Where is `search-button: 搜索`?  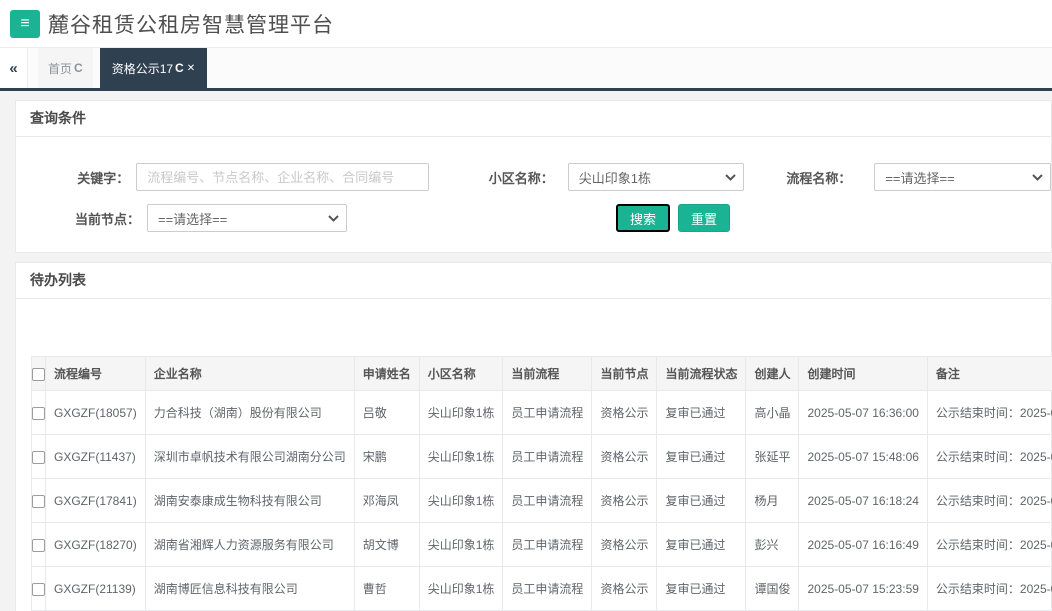 search-button: 搜索 is located at coordinates (643, 218).